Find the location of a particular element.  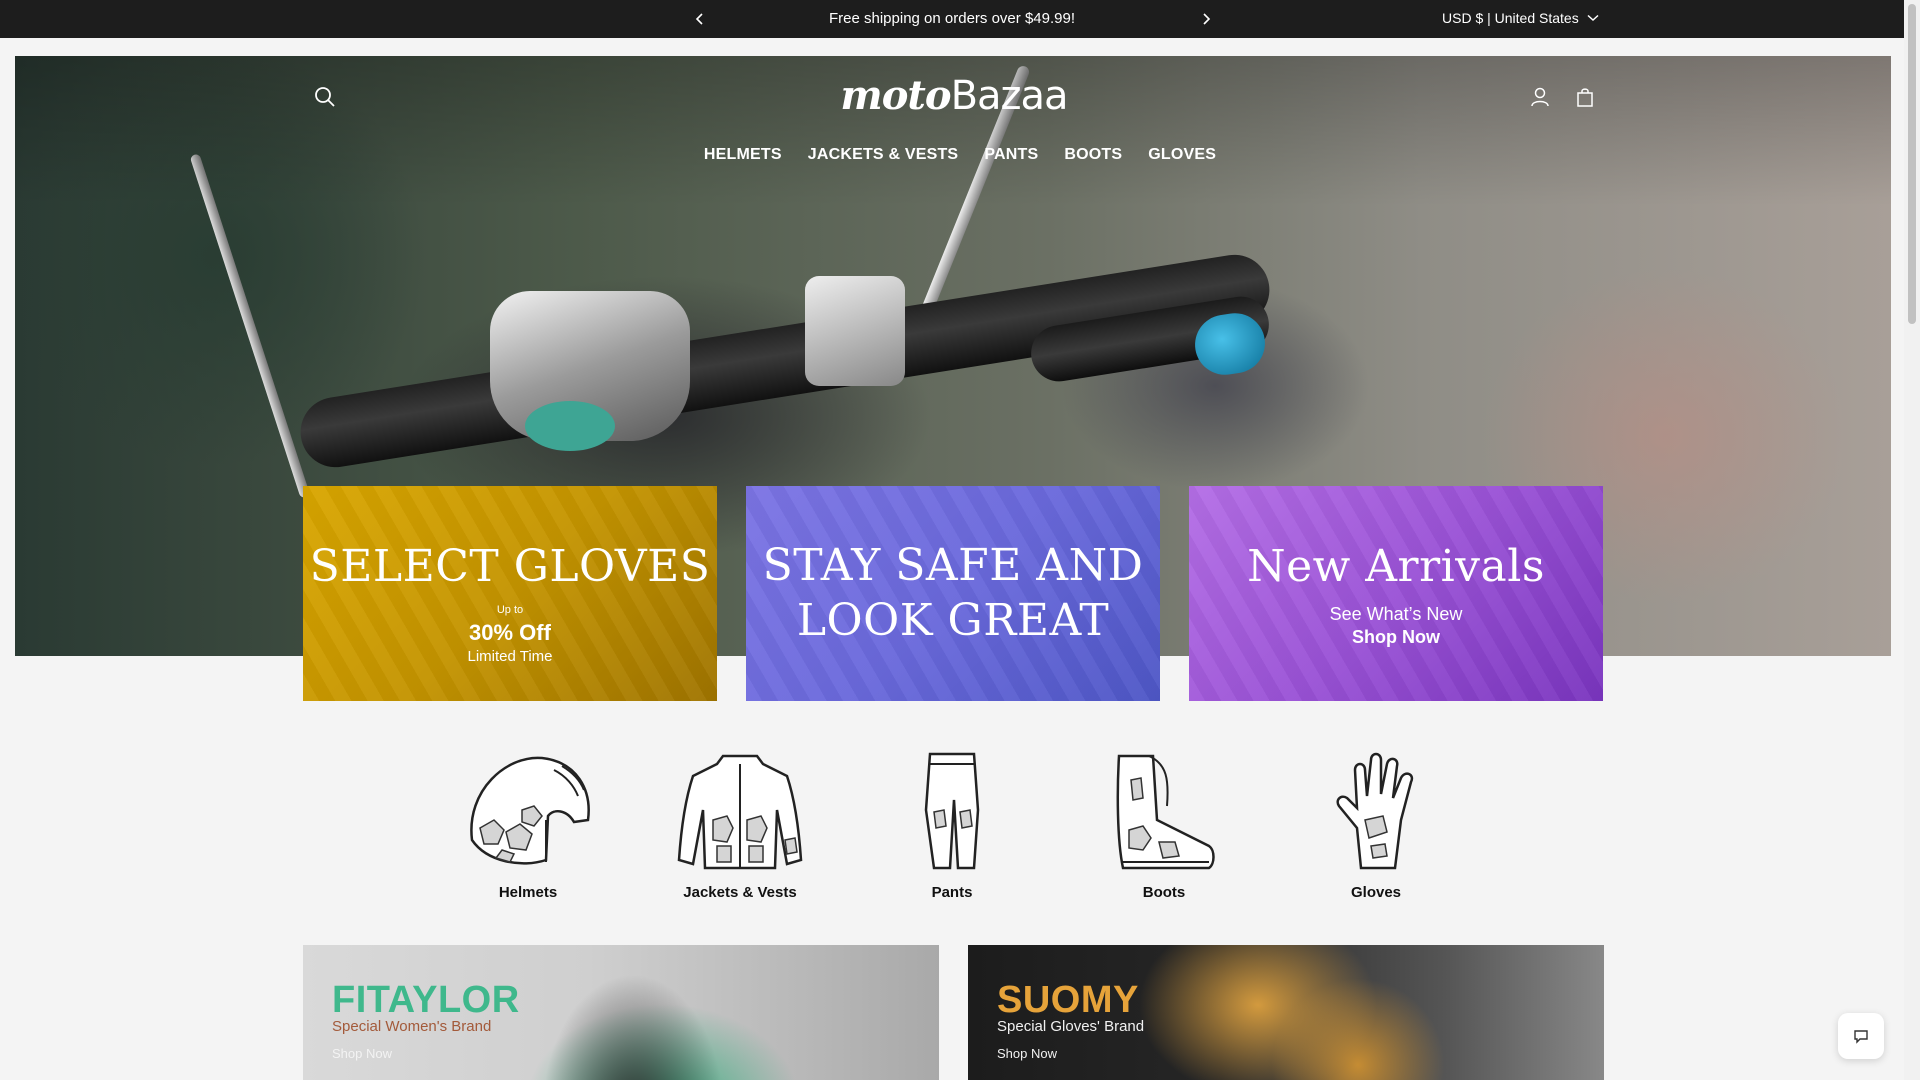

cart-button is located at coordinates (1585, 97).